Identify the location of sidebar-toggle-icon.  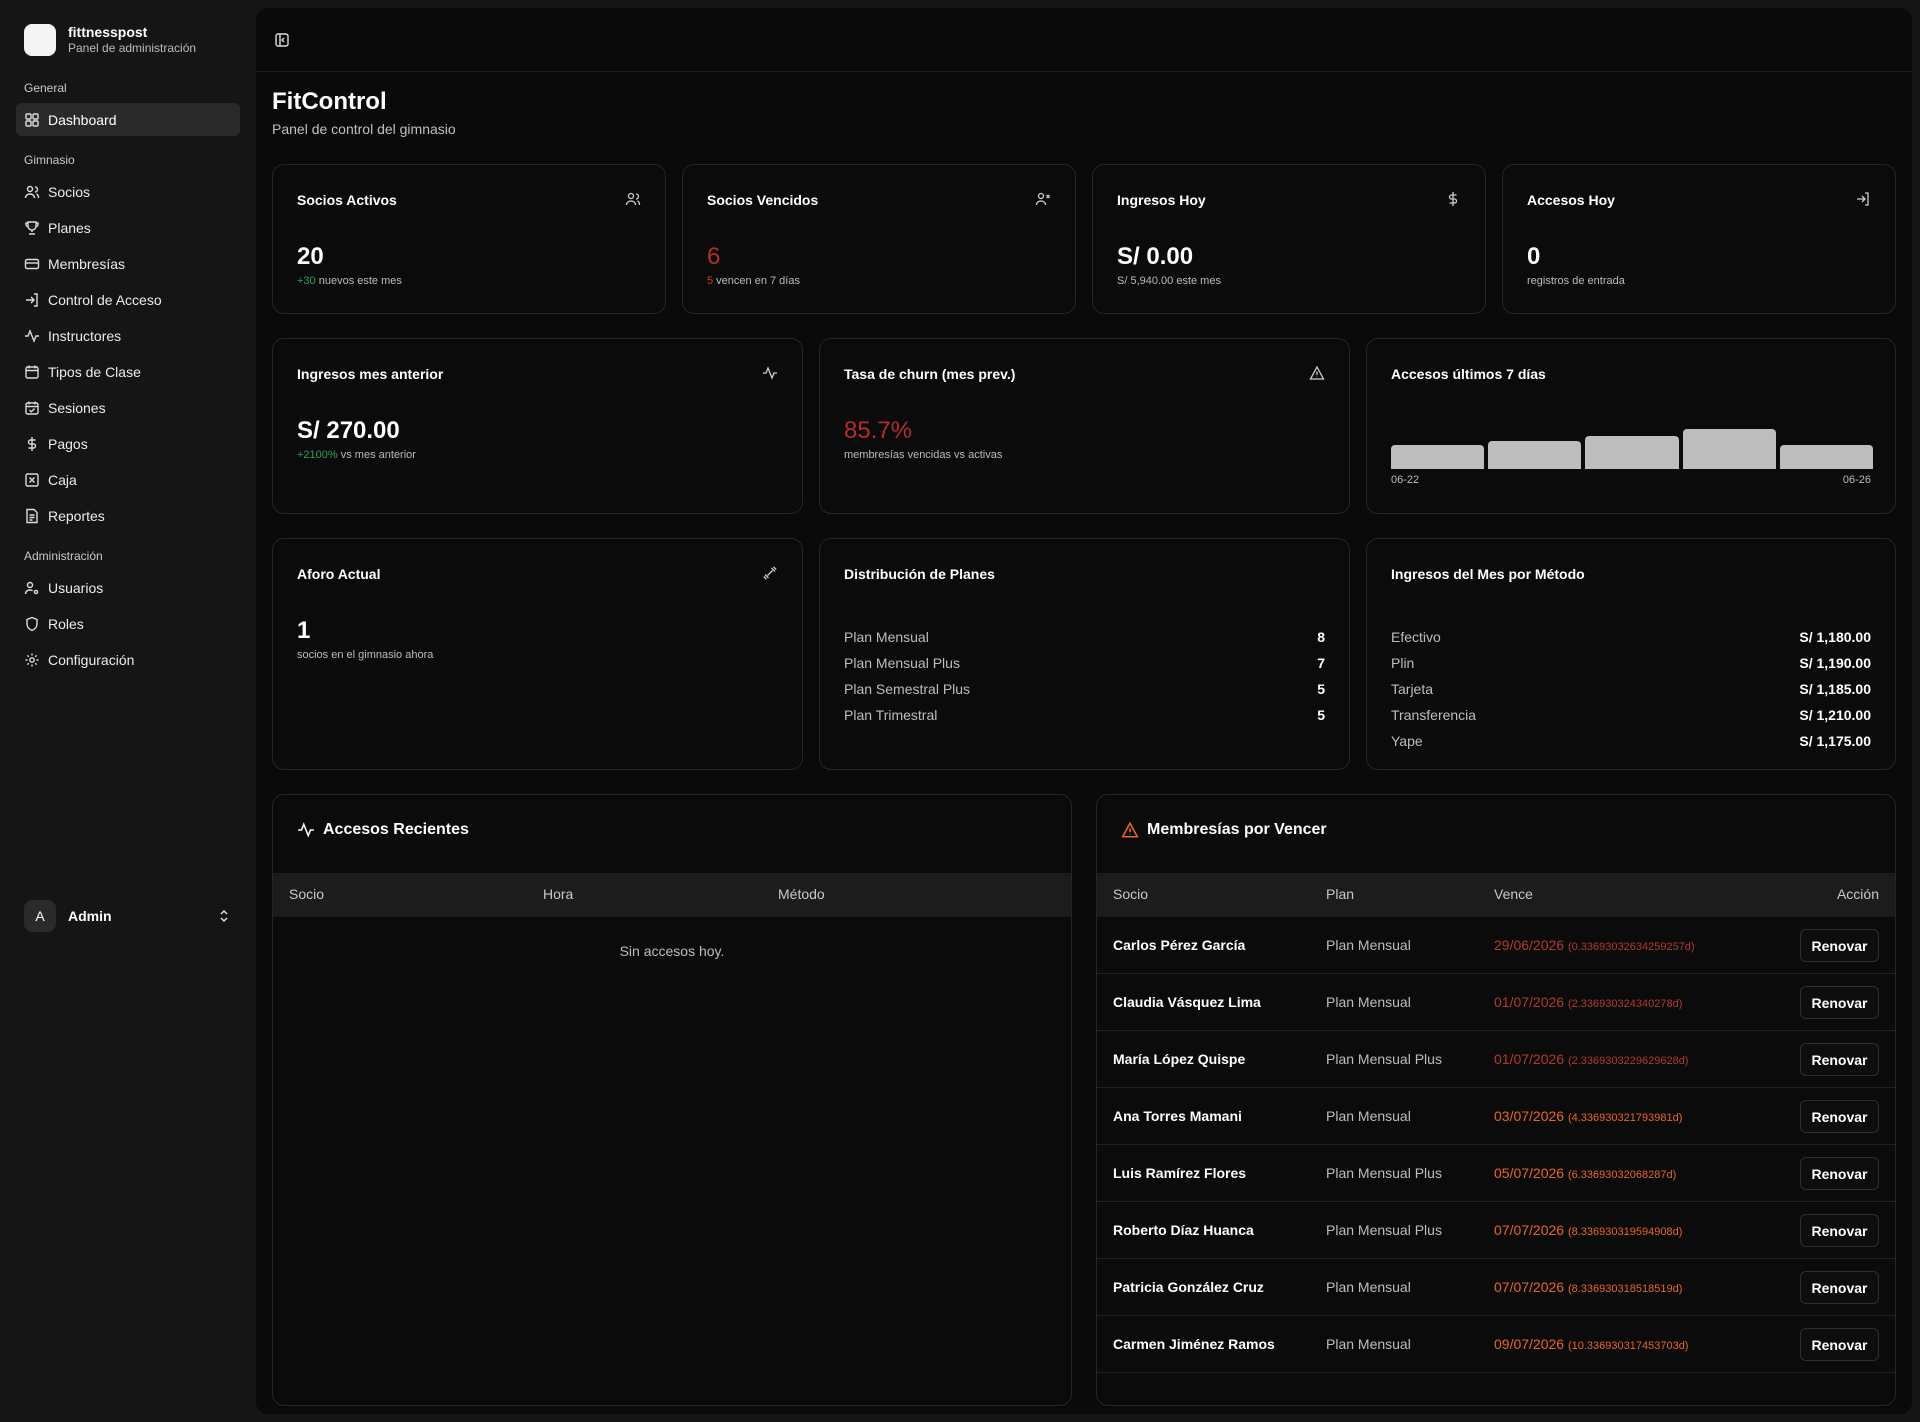
(282, 40).